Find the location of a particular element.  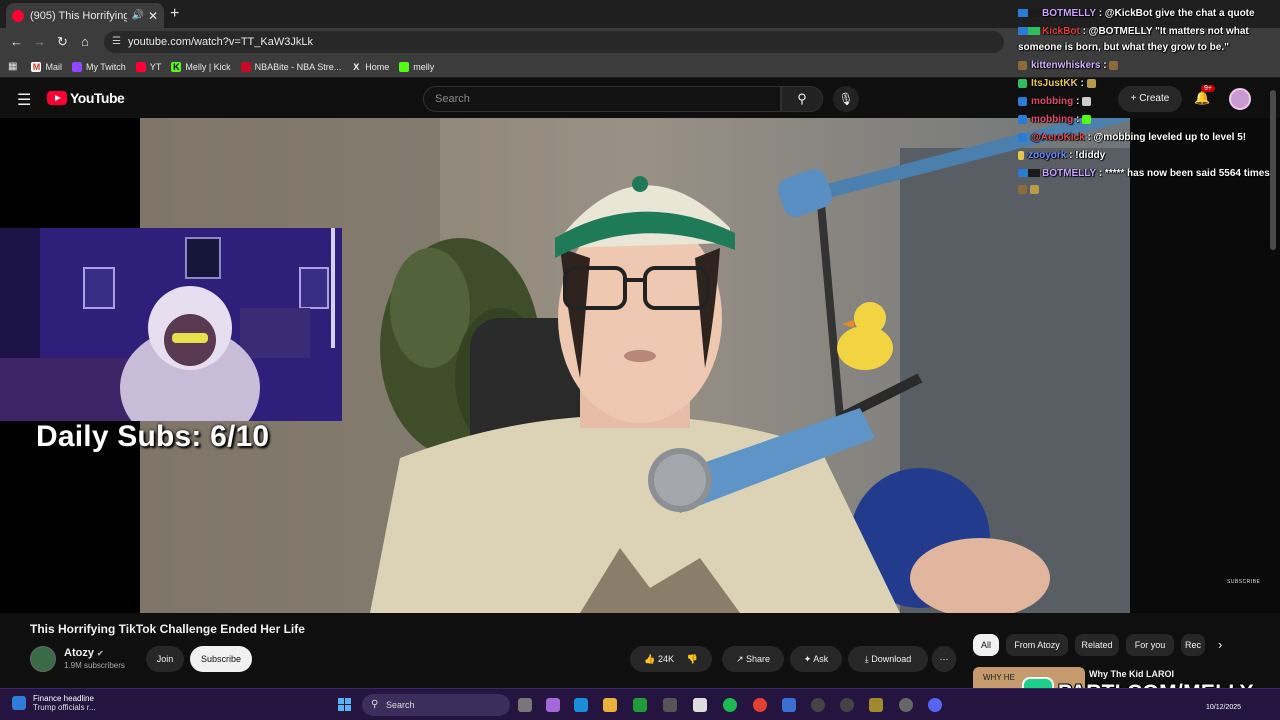

channel-avatar is located at coordinates (43, 659).